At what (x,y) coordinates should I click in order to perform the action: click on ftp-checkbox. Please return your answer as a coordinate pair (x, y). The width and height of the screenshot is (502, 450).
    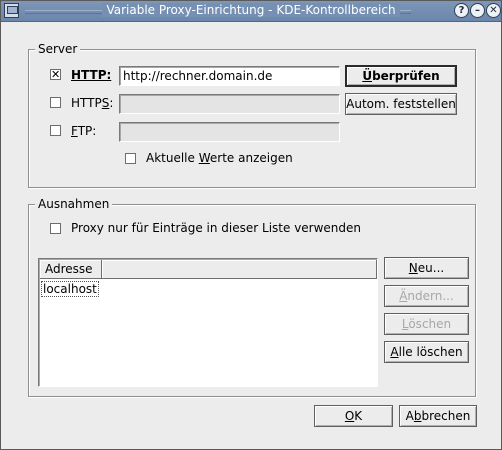
    Looking at the image, I should click on (55, 130).